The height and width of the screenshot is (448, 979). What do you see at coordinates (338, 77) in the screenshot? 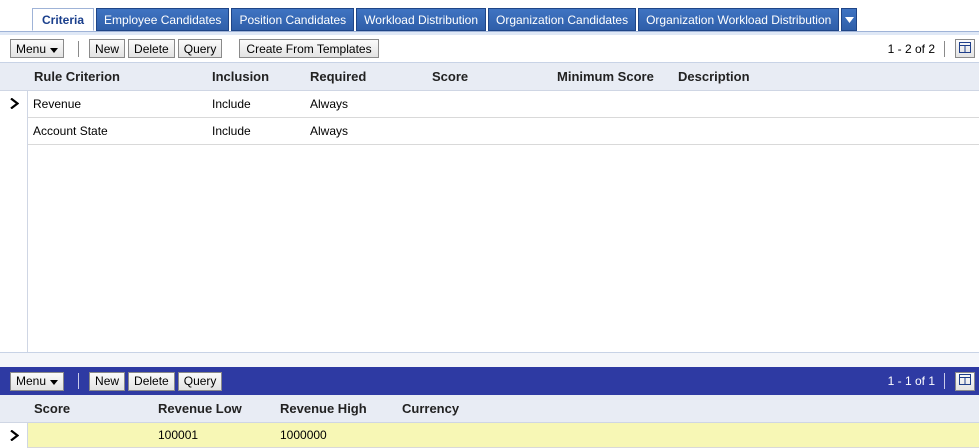
I see `column-header-required: Required` at bounding box center [338, 77].